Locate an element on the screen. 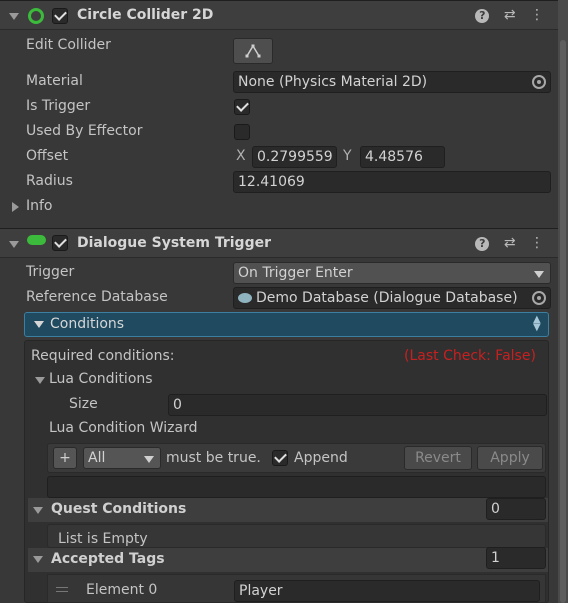  component-title: Circle Collider 2D is located at coordinates (145, 15).